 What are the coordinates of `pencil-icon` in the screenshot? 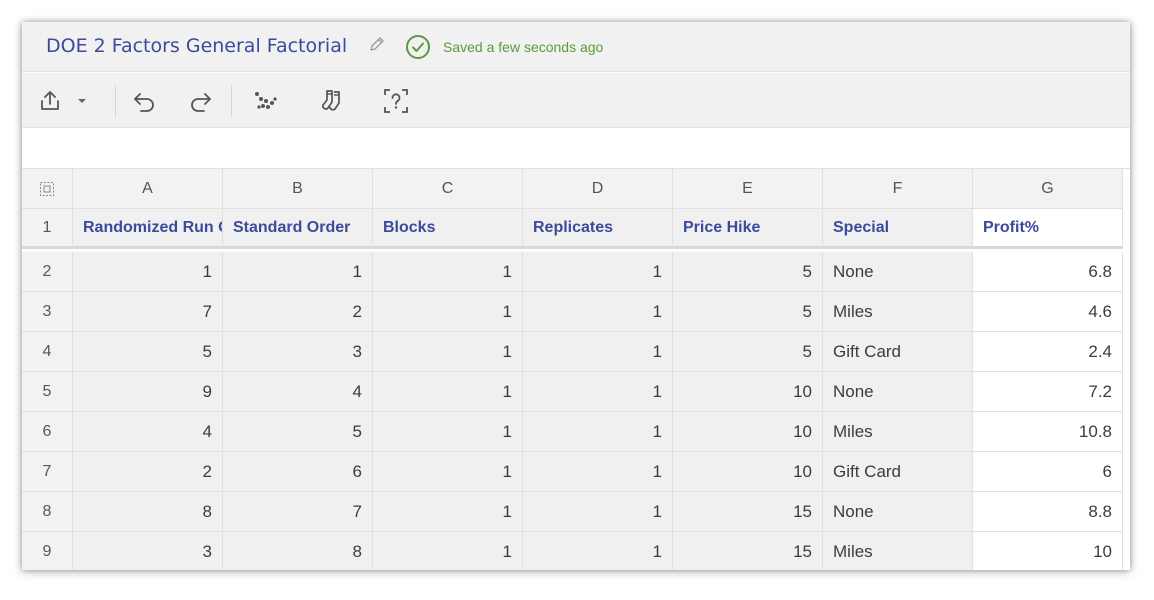 It's located at (377, 44).